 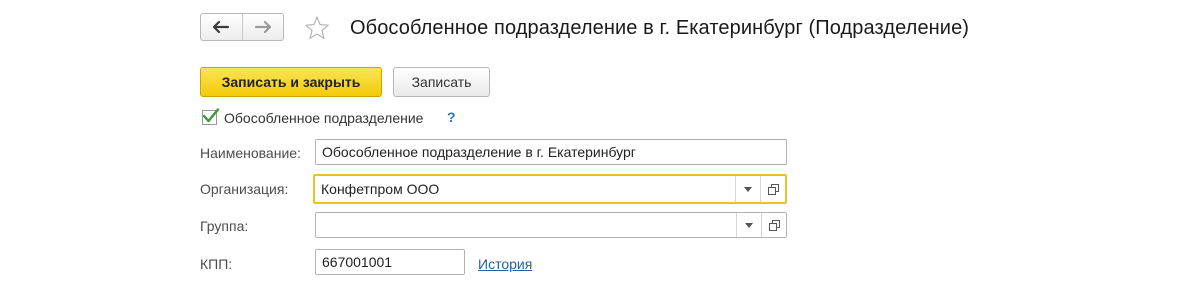 I want to click on checkmark-icon, so click(x=211, y=115).